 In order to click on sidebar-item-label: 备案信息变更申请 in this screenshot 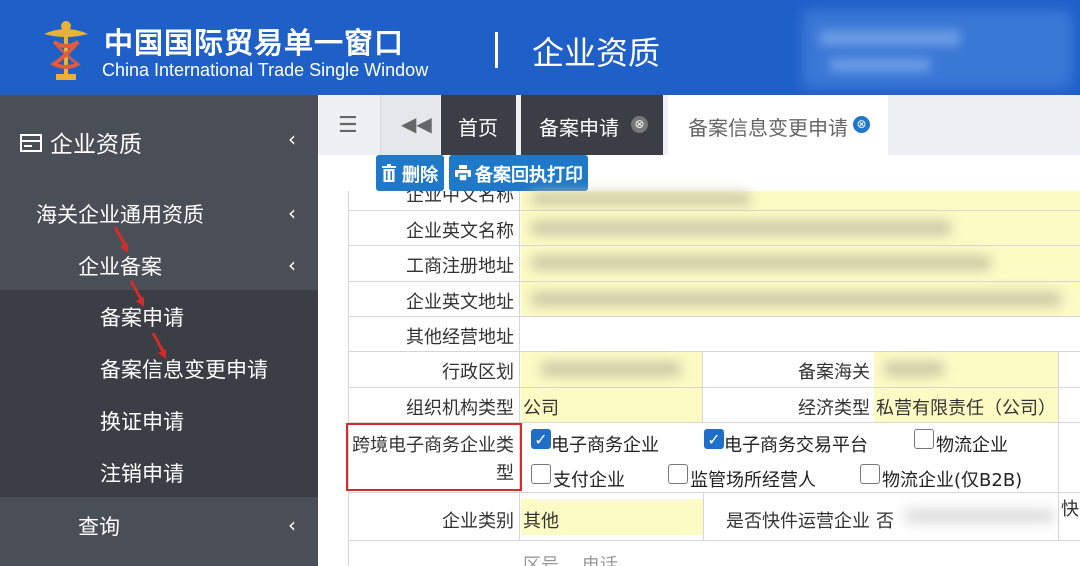, I will do `click(184, 370)`.